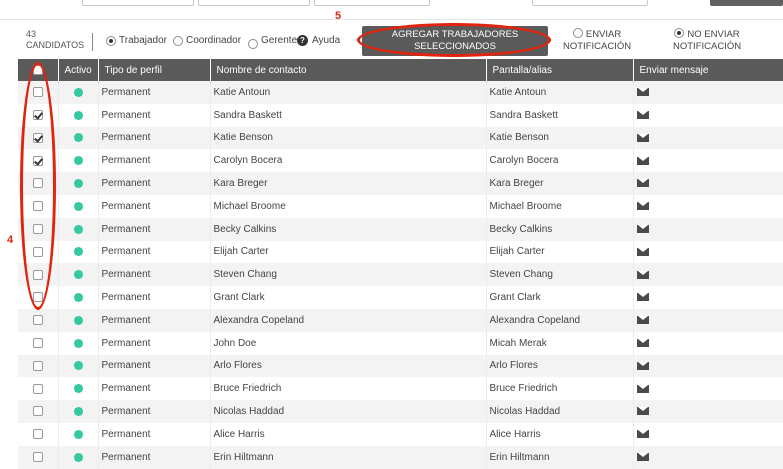 The image size is (783, 469). What do you see at coordinates (400, 206) in the screenshot?
I see `table-row: Permanent Michael Broome Michael Broome` at bounding box center [400, 206].